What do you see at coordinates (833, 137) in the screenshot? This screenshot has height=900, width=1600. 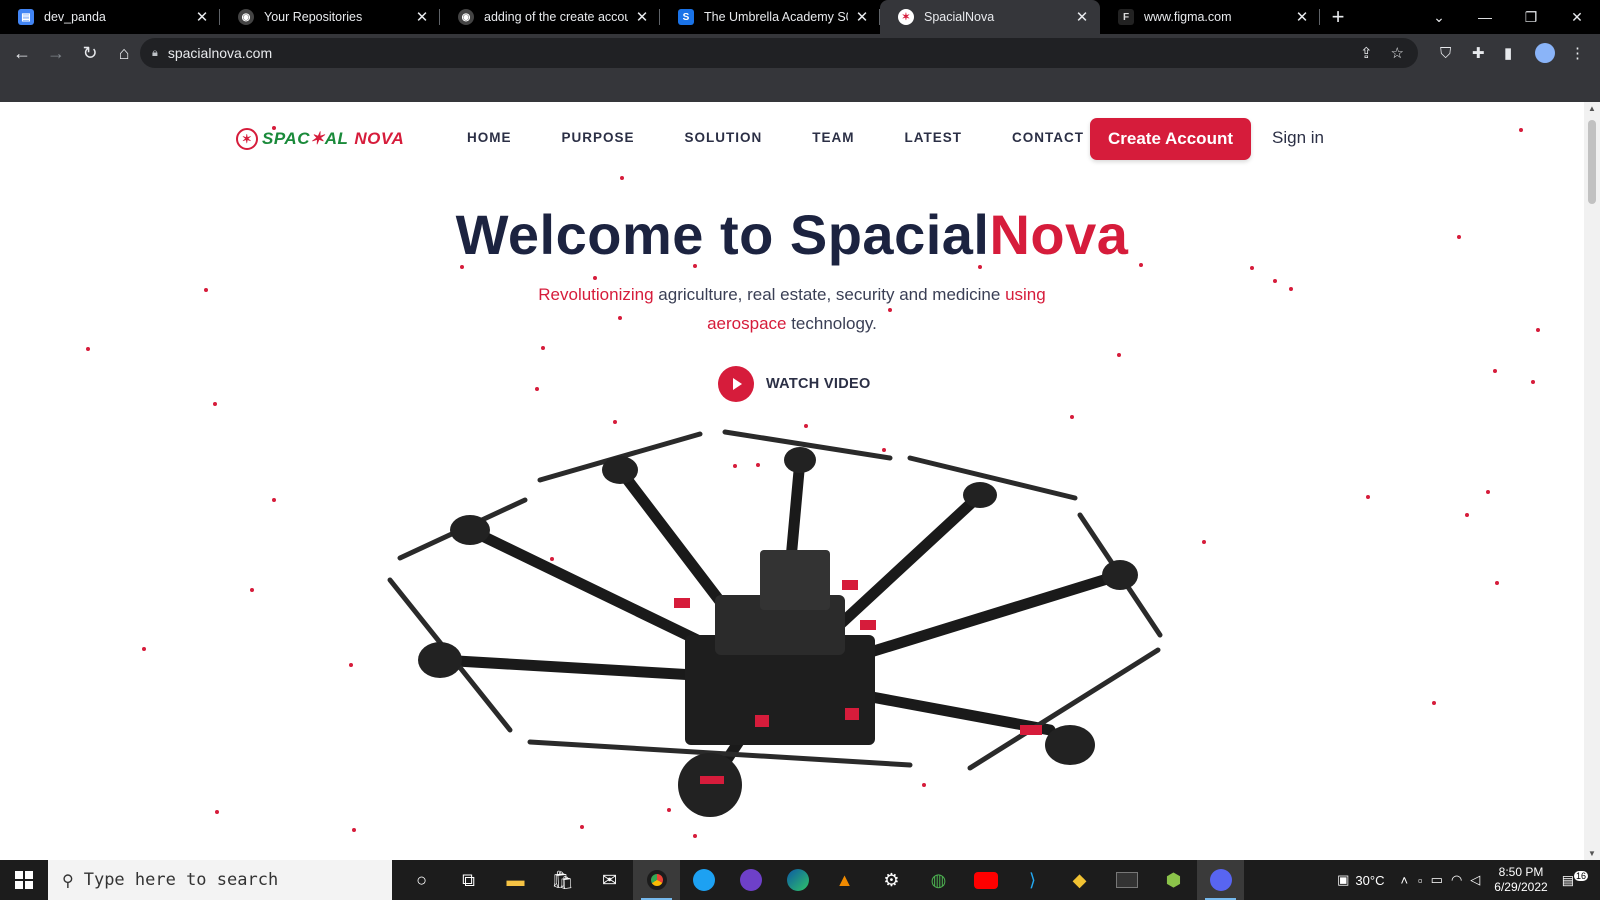 I see `nav-team: TEAM` at bounding box center [833, 137].